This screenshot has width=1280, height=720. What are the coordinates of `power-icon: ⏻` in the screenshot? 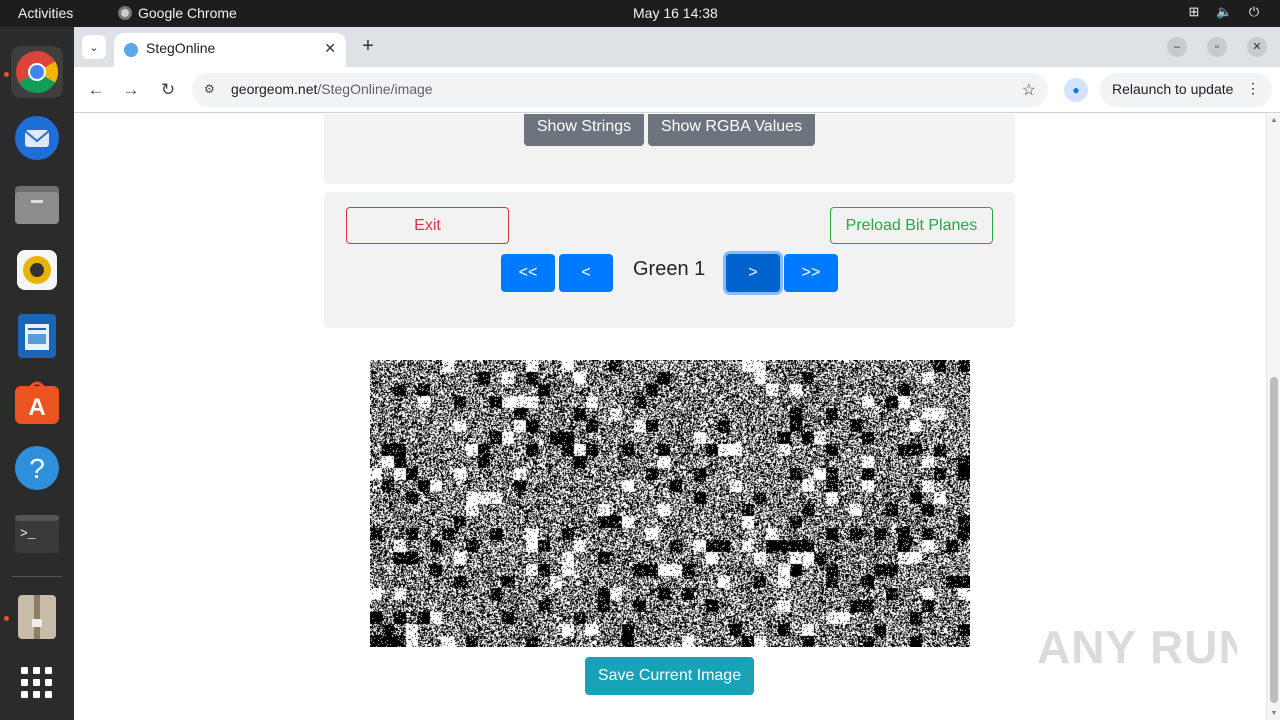 It's located at (1254, 12).